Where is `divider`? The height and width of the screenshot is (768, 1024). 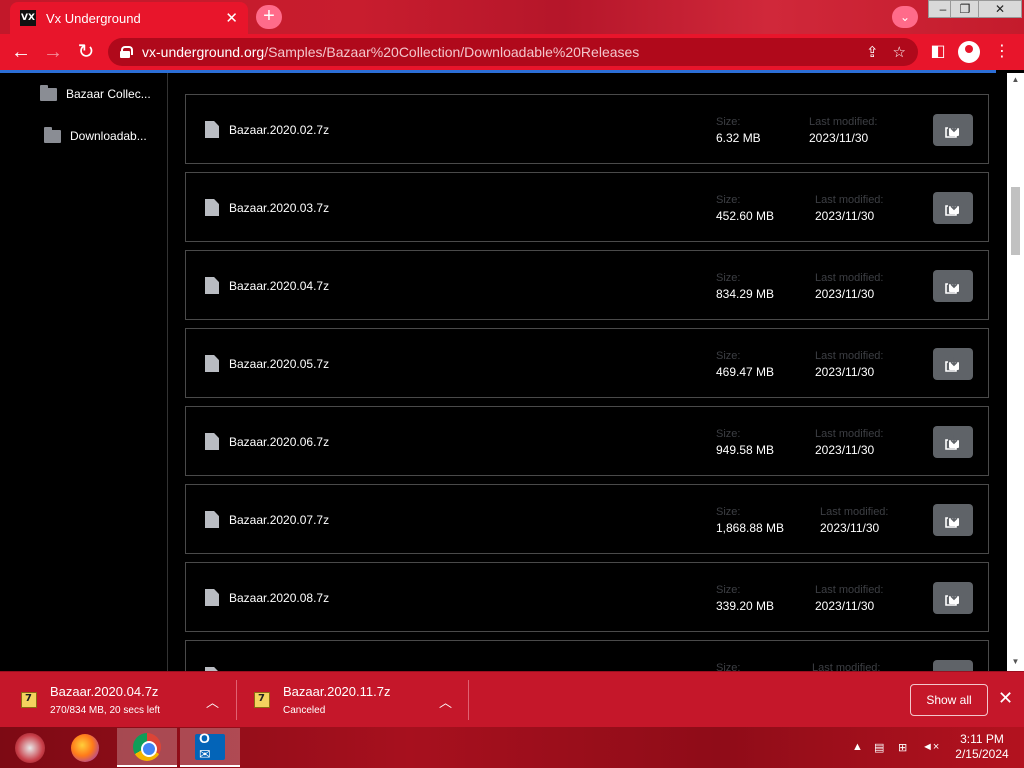 divider is located at coordinates (236, 700).